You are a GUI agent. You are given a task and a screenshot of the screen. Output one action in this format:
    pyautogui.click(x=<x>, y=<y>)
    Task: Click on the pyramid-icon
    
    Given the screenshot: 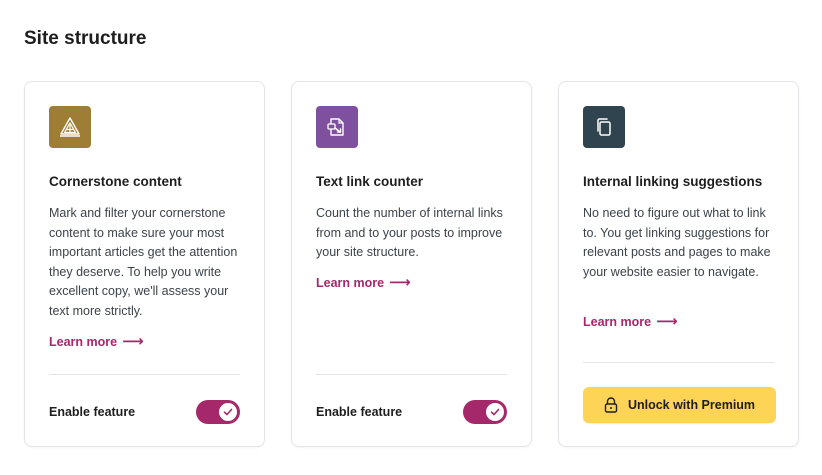 What is the action you would take?
    pyautogui.click(x=70, y=127)
    